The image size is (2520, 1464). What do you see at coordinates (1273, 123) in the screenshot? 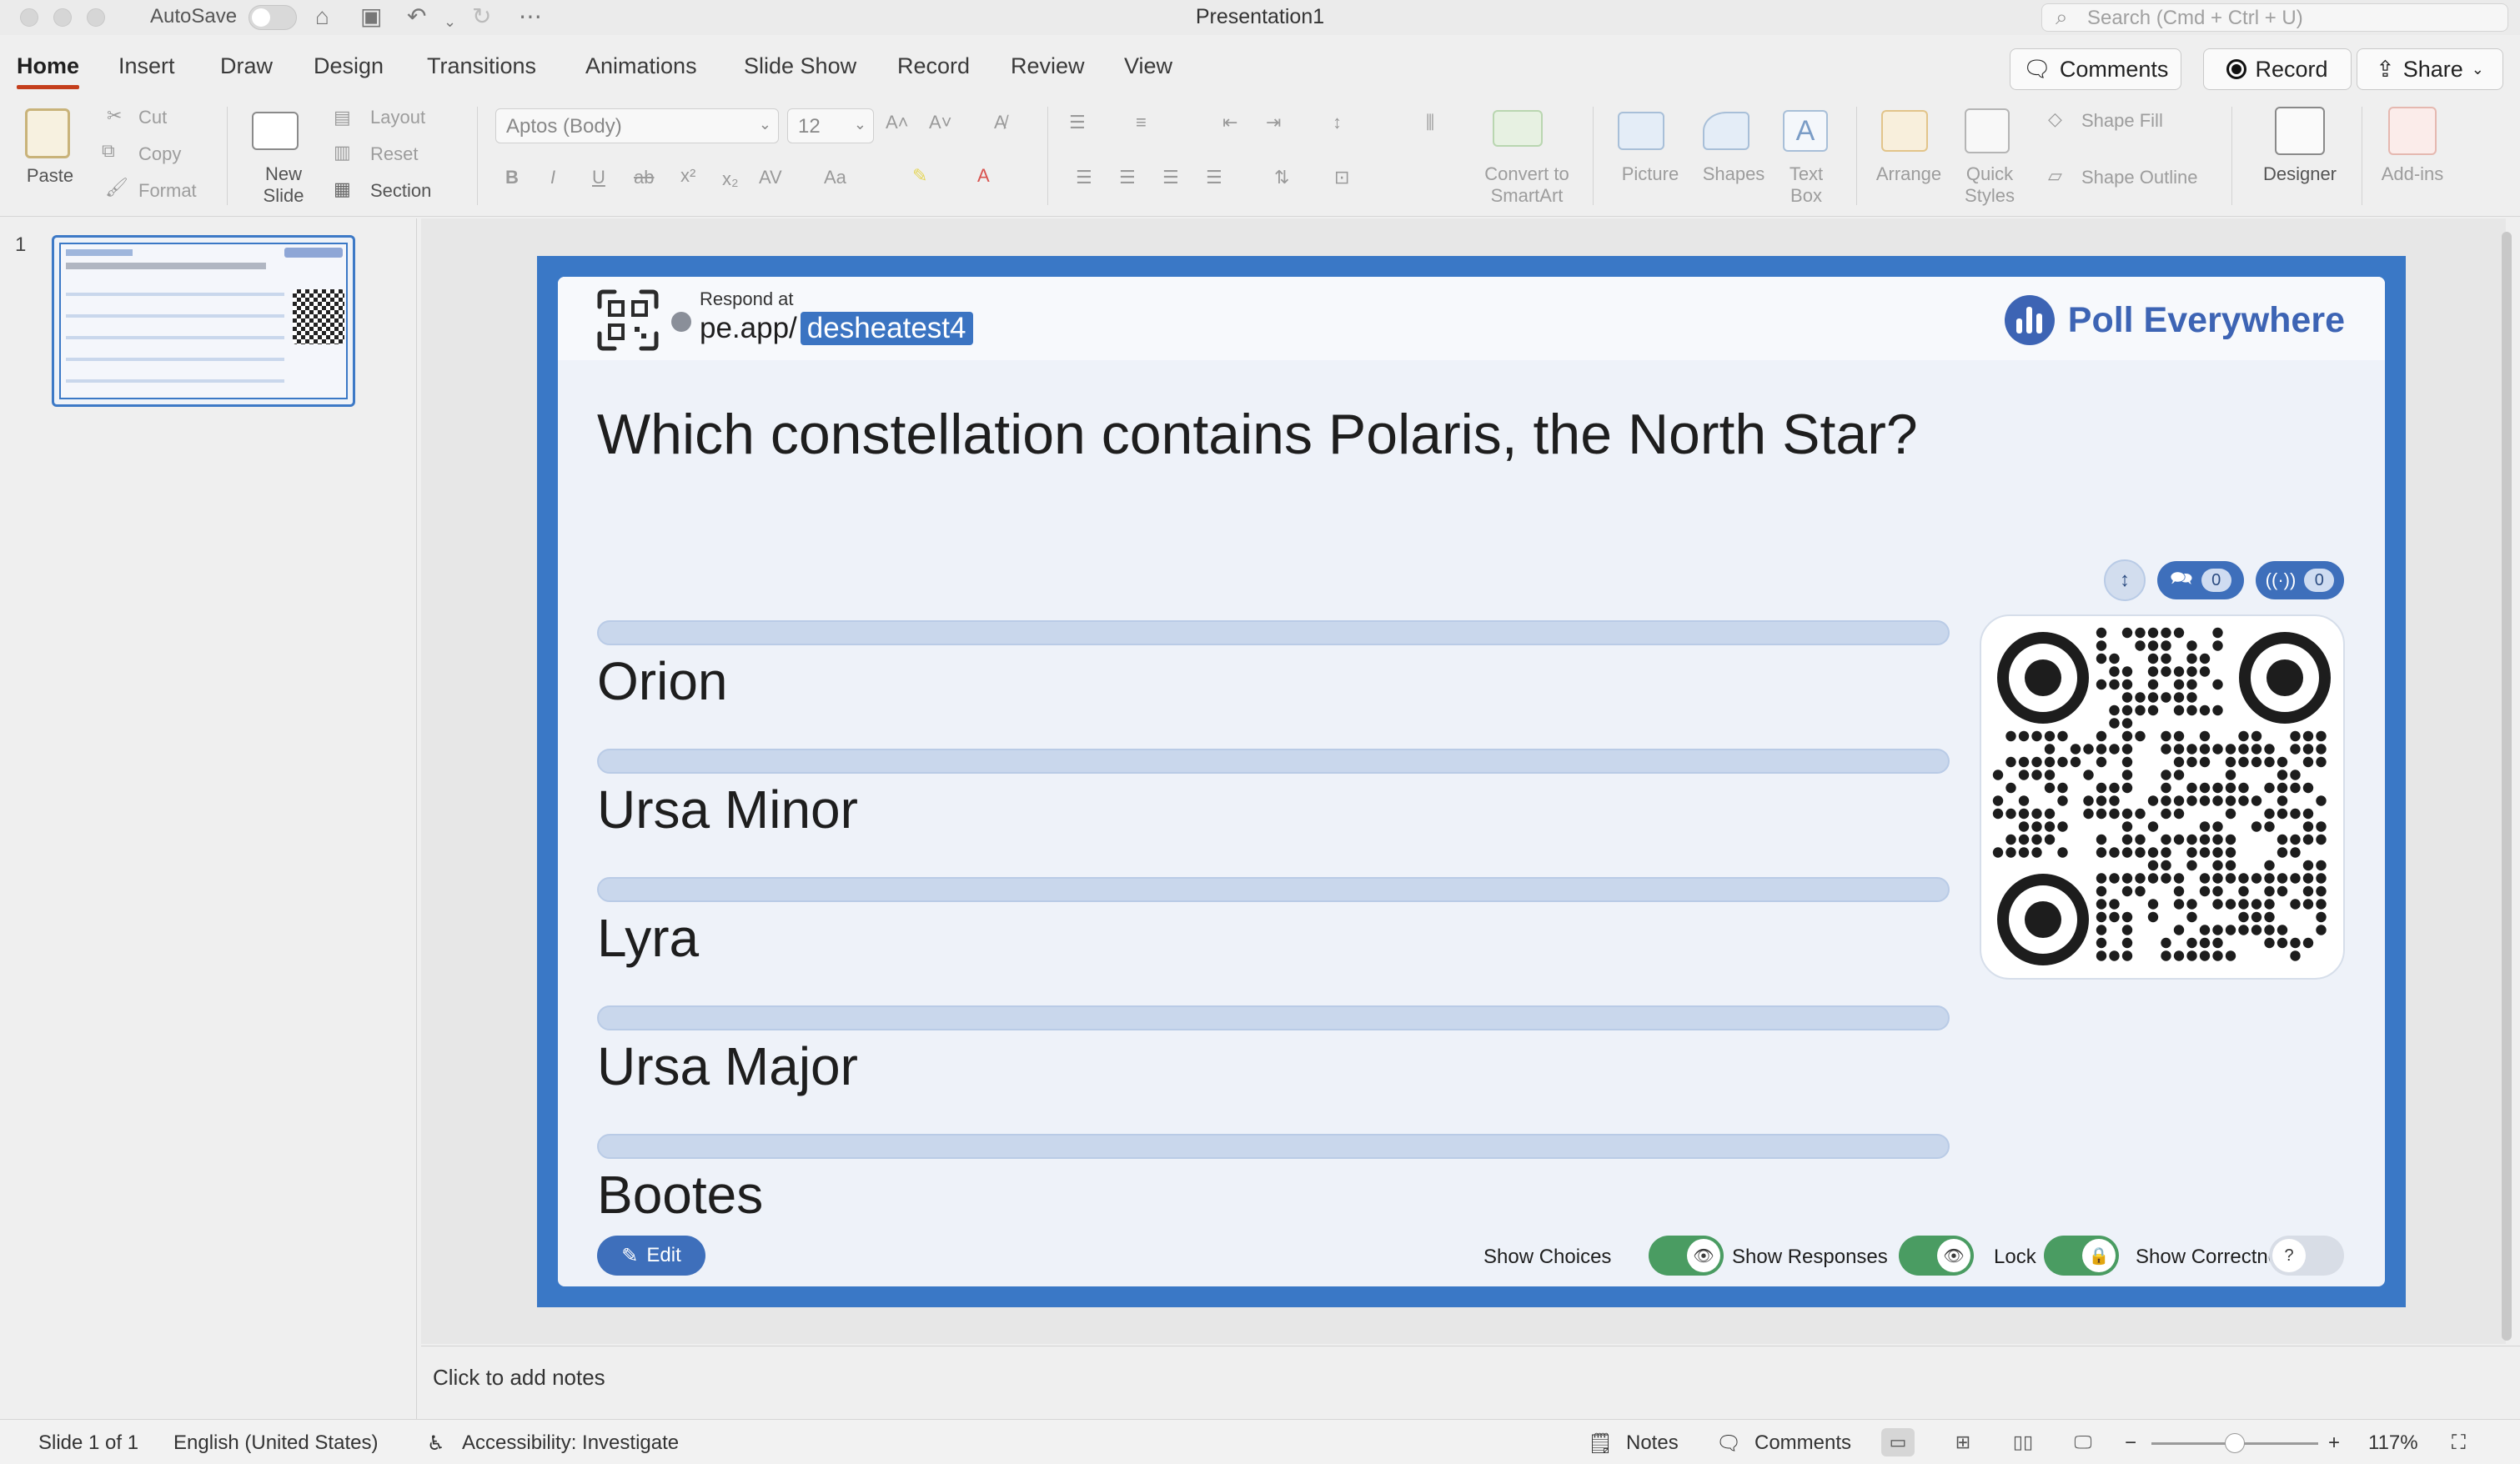
I see `increase-indent-icon: ⇥` at bounding box center [1273, 123].